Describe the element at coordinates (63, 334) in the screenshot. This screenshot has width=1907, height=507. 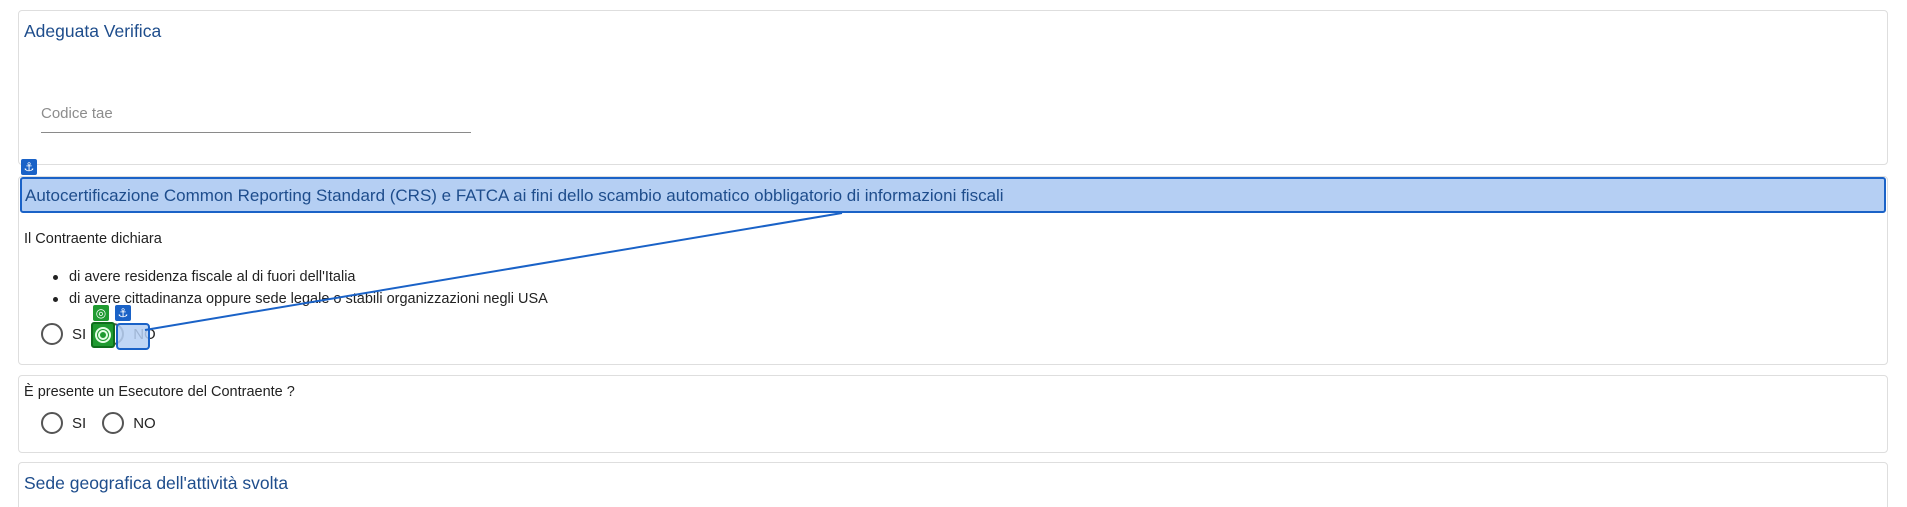
I see `crs-option-si: SI` at that location.